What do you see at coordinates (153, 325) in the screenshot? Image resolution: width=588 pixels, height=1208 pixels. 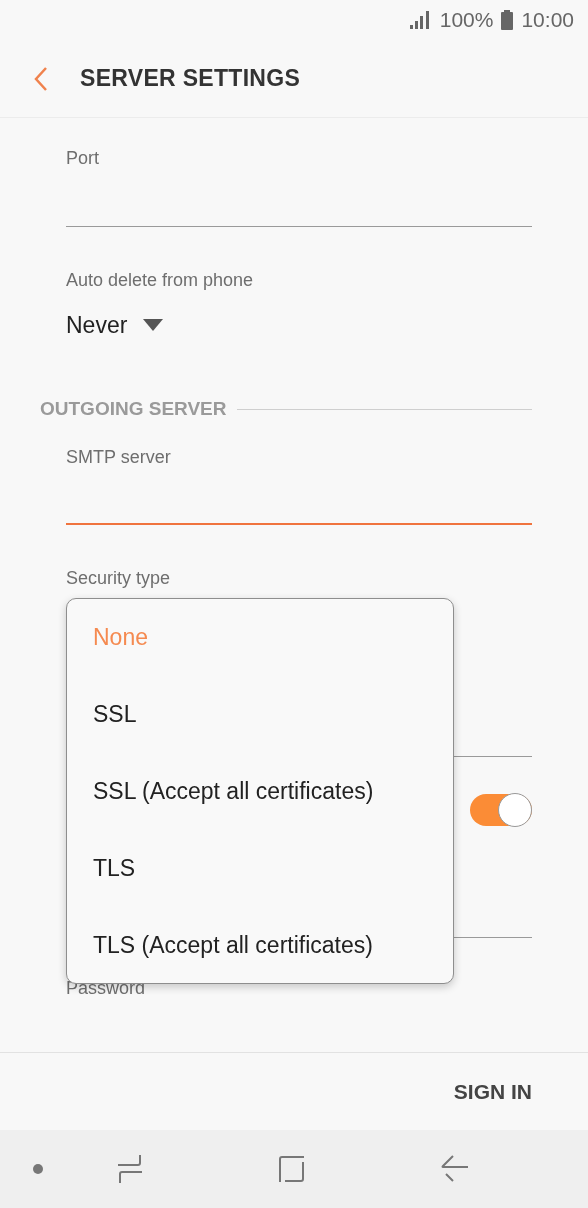 I see `caret-icon` at bounding box center [153, 325].